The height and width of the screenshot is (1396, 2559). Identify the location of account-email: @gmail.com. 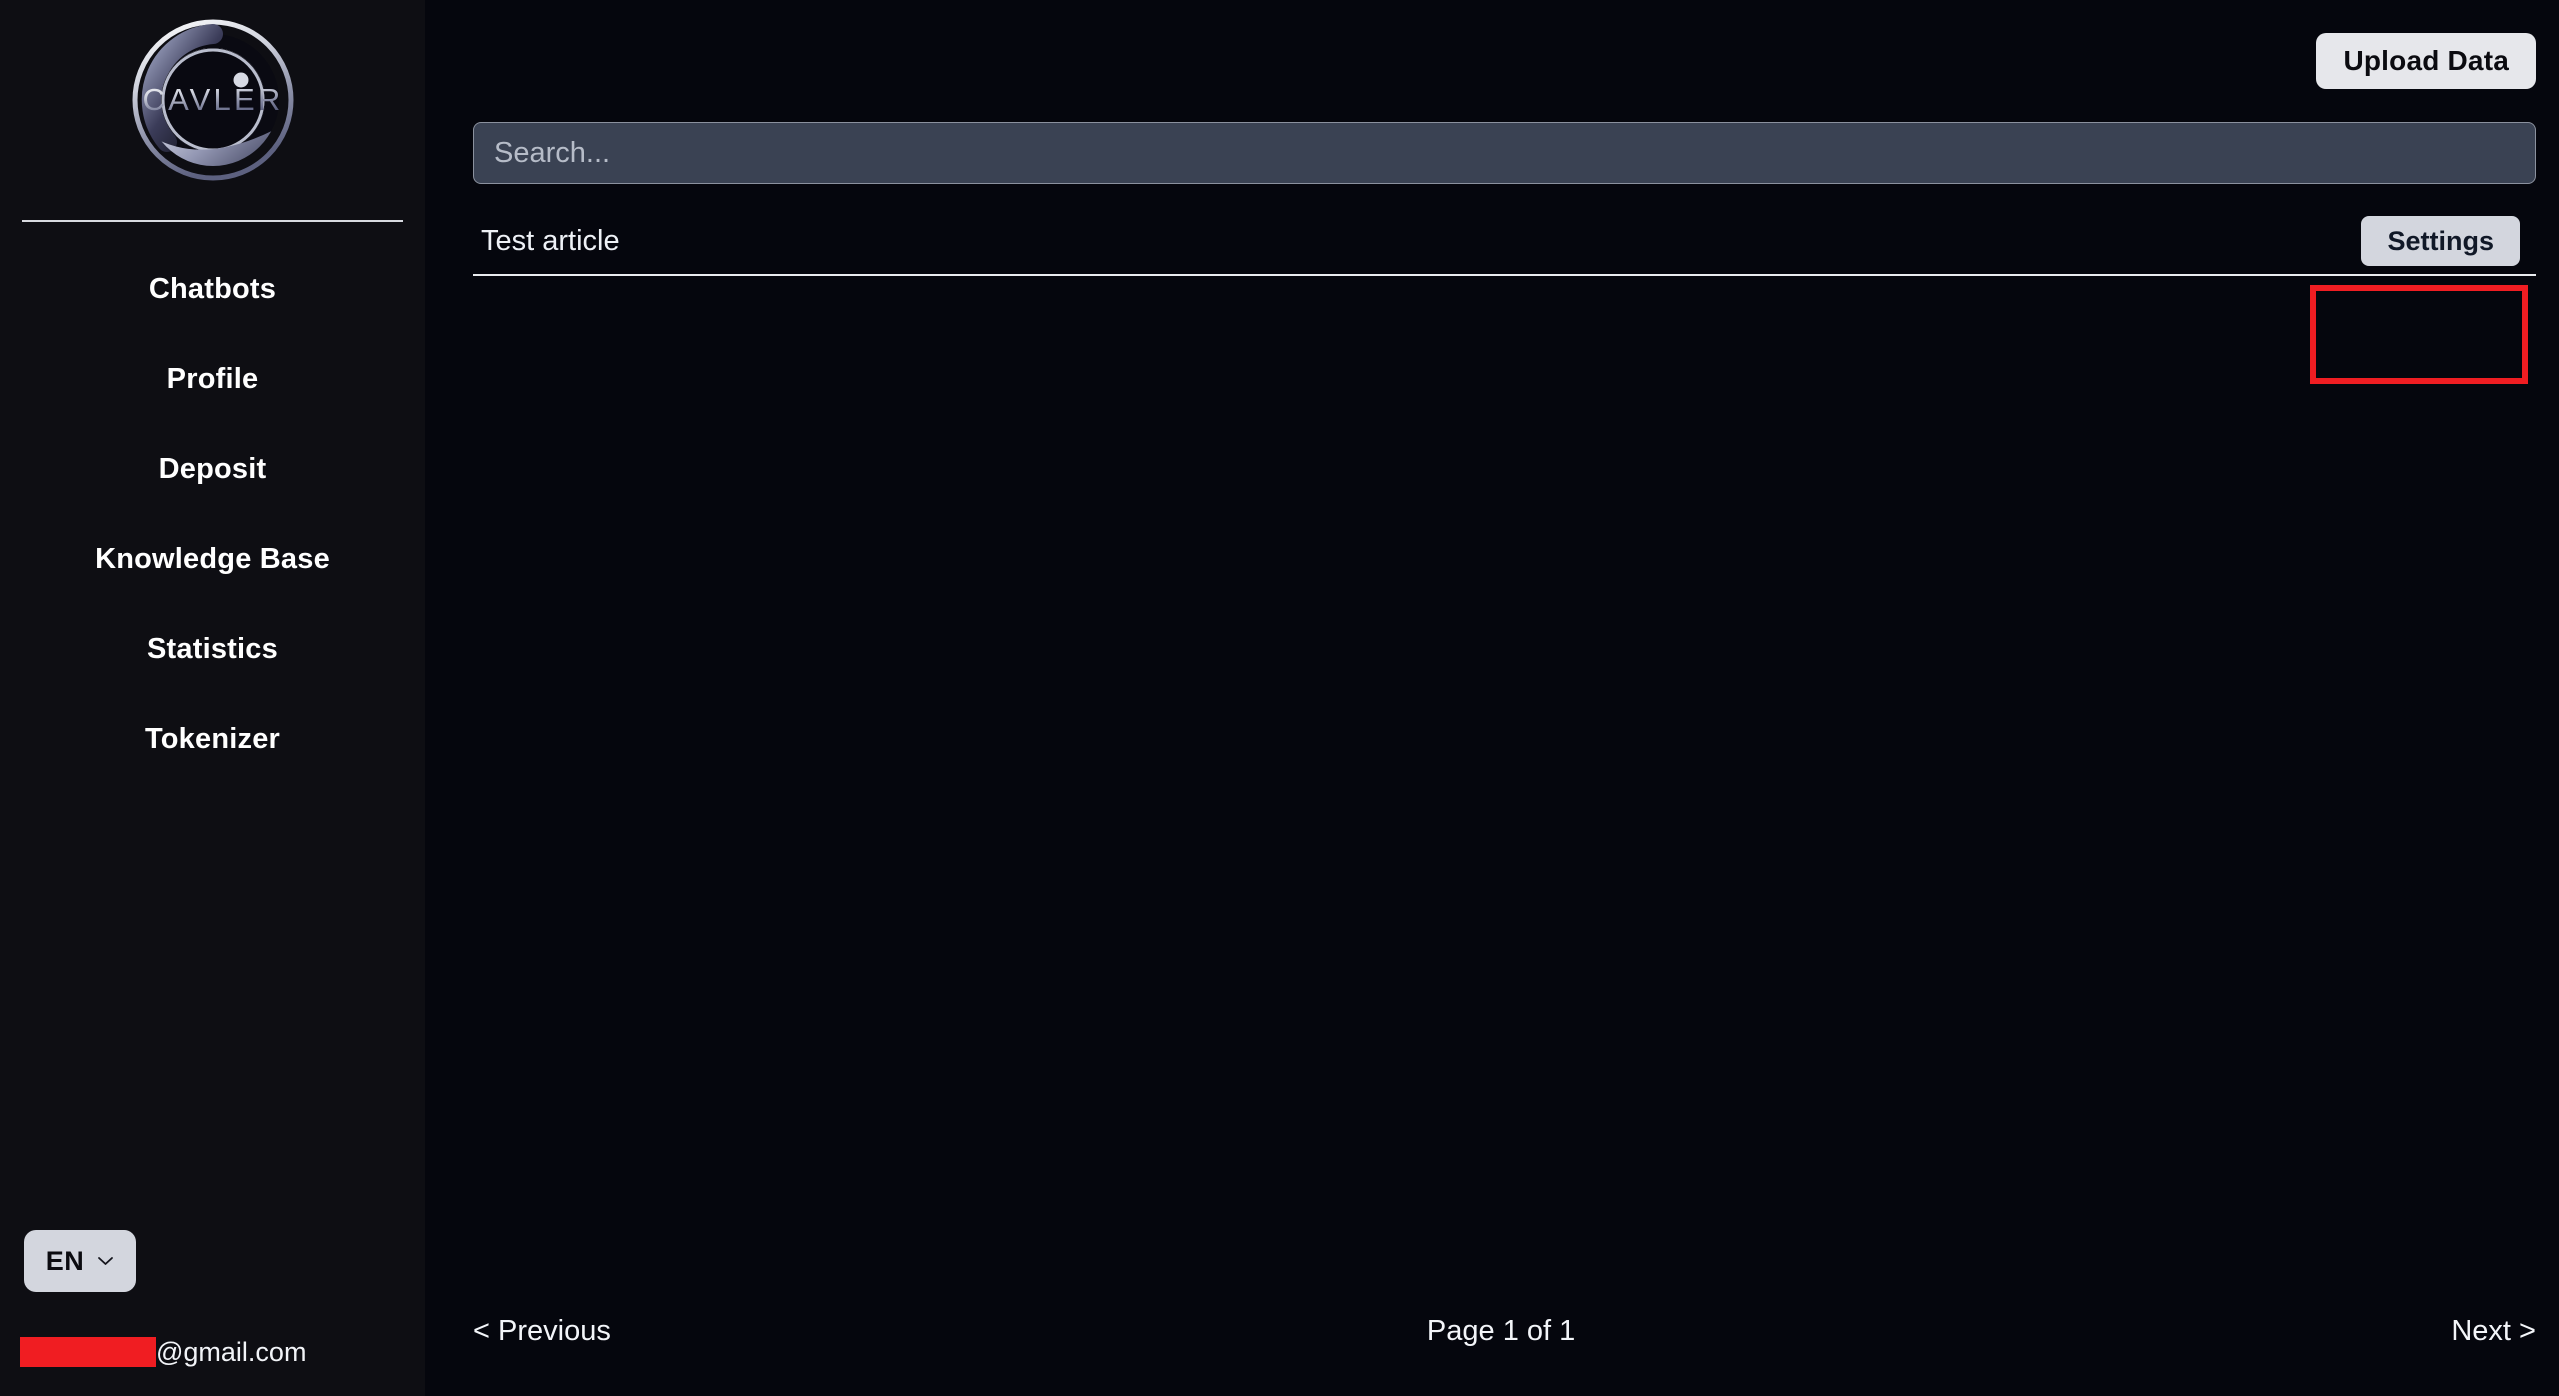
(212, 1352).